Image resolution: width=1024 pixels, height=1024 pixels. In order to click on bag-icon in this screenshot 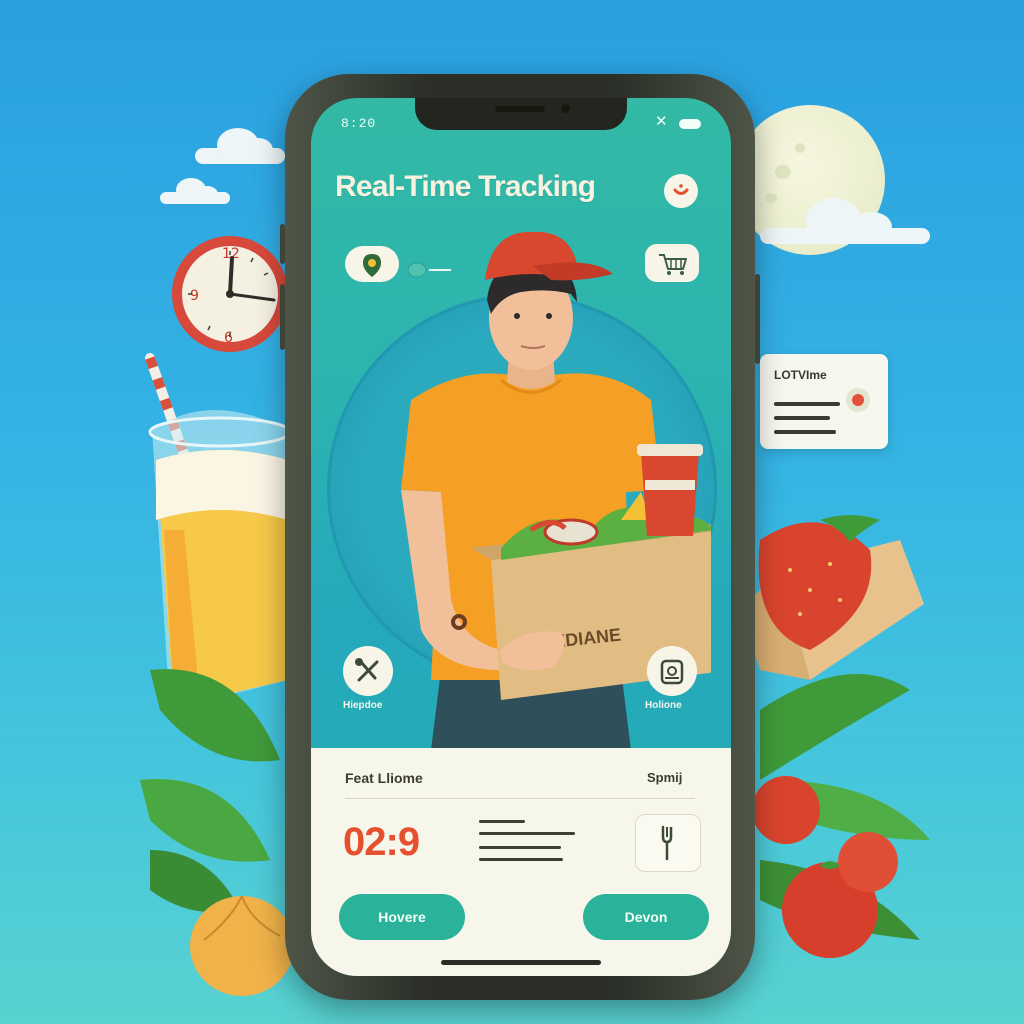, I will do `click(672, 672)`.